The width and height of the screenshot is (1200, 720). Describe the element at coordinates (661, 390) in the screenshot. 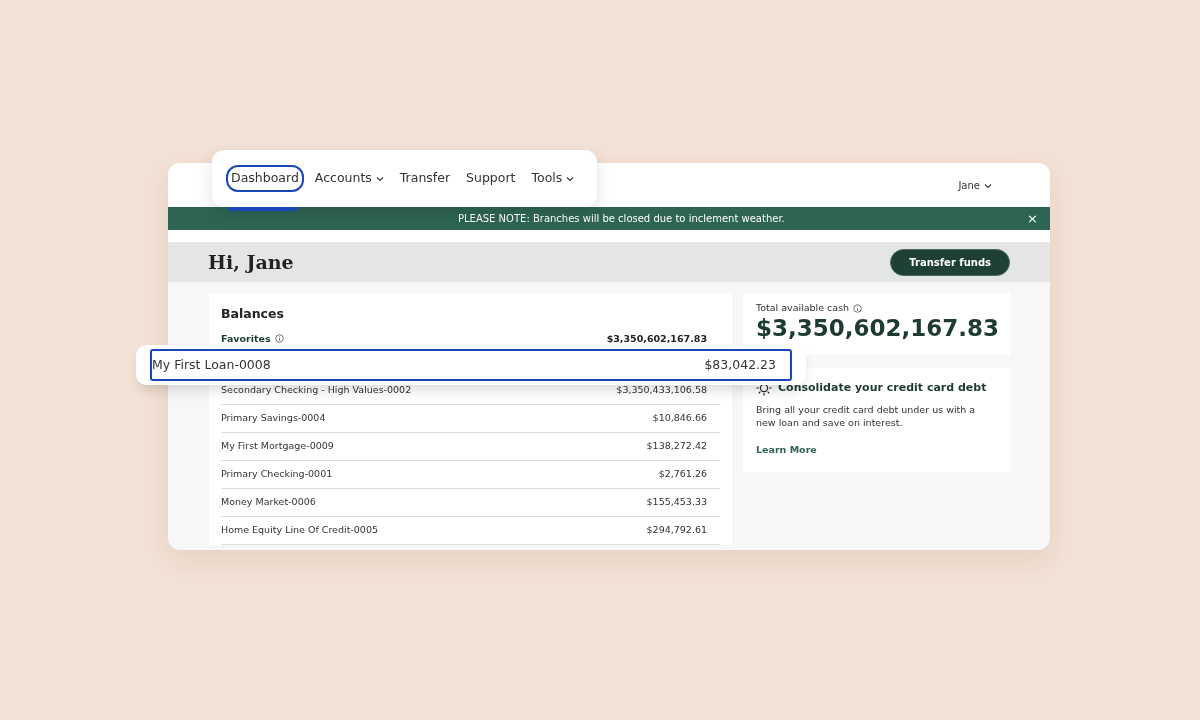

I see `account-balance: $3,350,433,106.58` at that location.